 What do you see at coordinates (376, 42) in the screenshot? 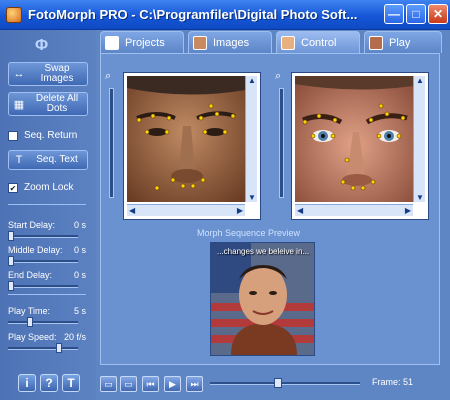
I see `play-photo-icon` at bounding box center [376, 42].